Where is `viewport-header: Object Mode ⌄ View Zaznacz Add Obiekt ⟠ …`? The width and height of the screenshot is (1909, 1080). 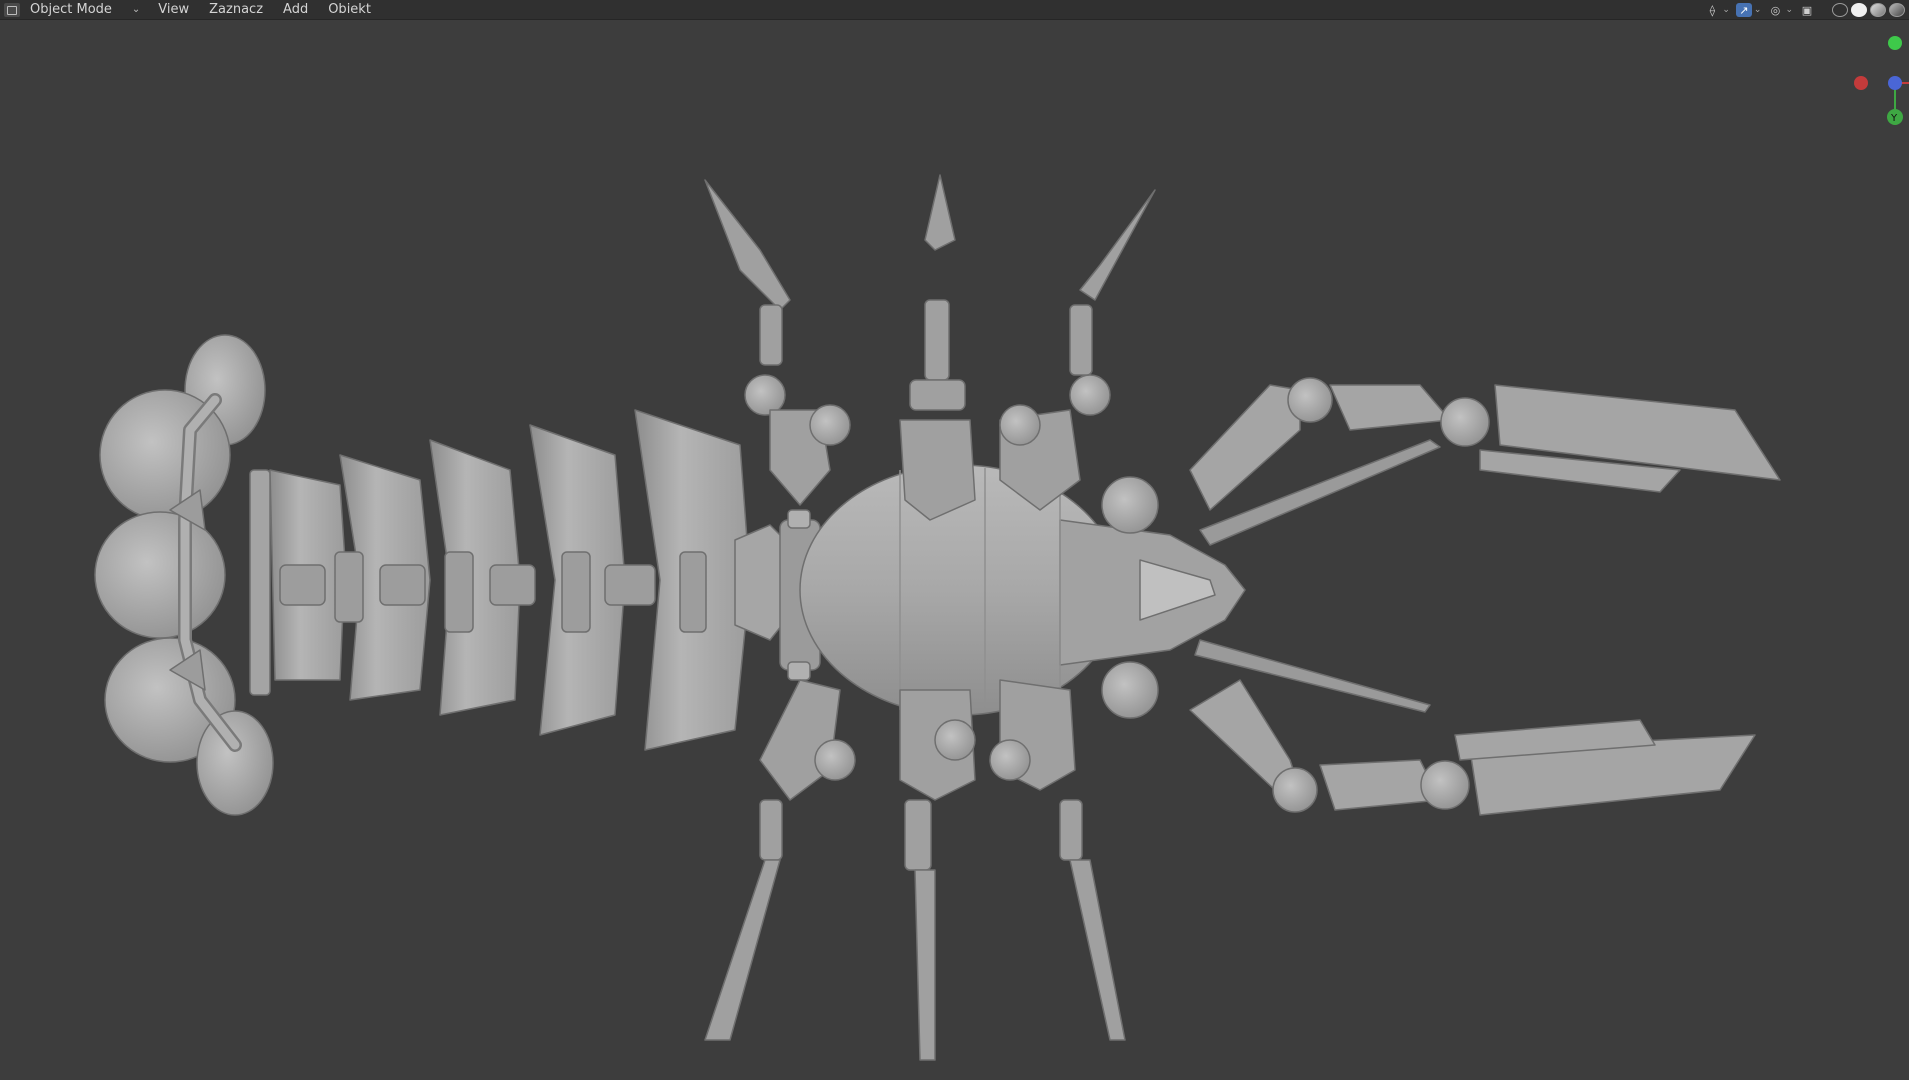 viewport-header: Object Mode ⌄ View Zaznacz Add Obiekt ⟠ … is located at coordinates (954, 10).